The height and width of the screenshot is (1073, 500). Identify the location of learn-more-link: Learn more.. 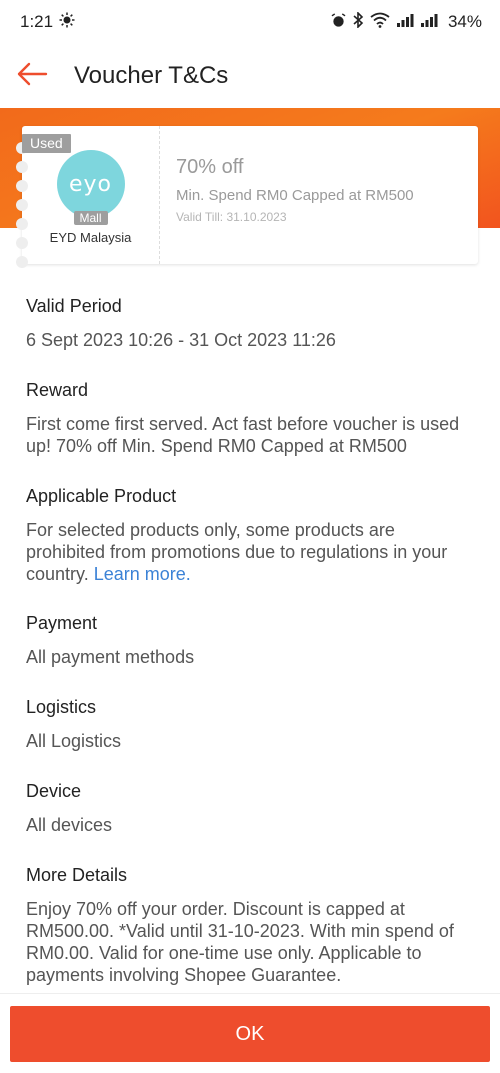
(142, 574).